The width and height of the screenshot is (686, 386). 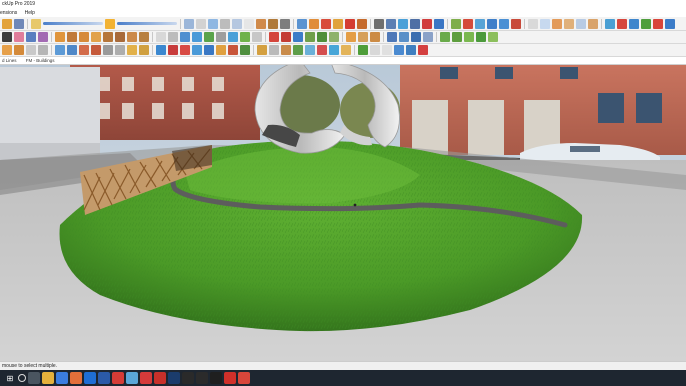 I want to click on soften-edges-icon, so click(x=72, y=50).